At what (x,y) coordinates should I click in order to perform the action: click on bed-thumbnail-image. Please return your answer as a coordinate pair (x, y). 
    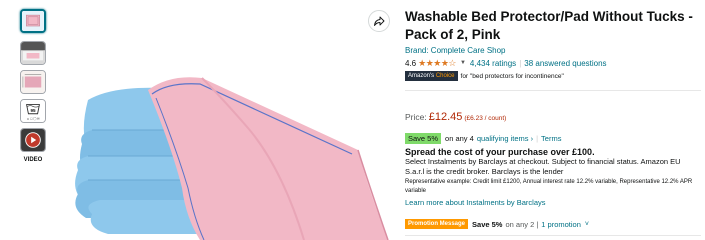
    Looking at the image, I should click on (33, 53).